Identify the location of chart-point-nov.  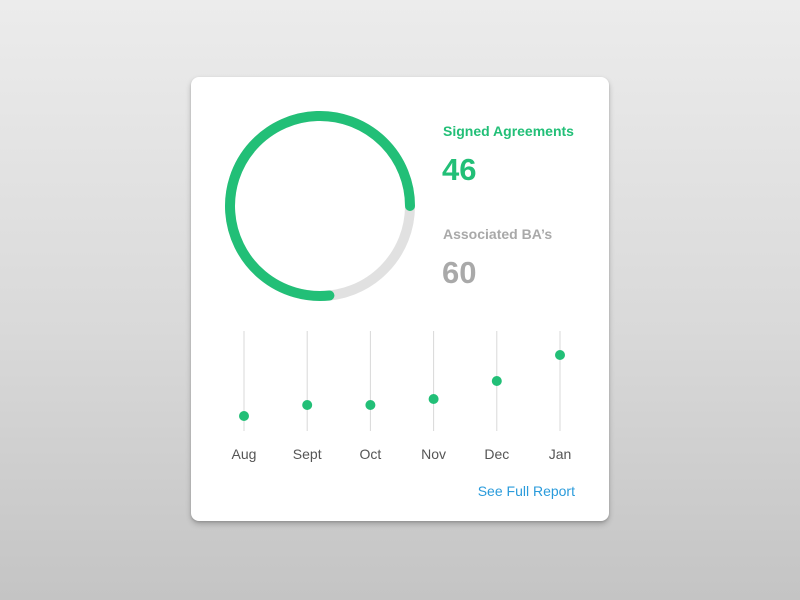
(433, 399).